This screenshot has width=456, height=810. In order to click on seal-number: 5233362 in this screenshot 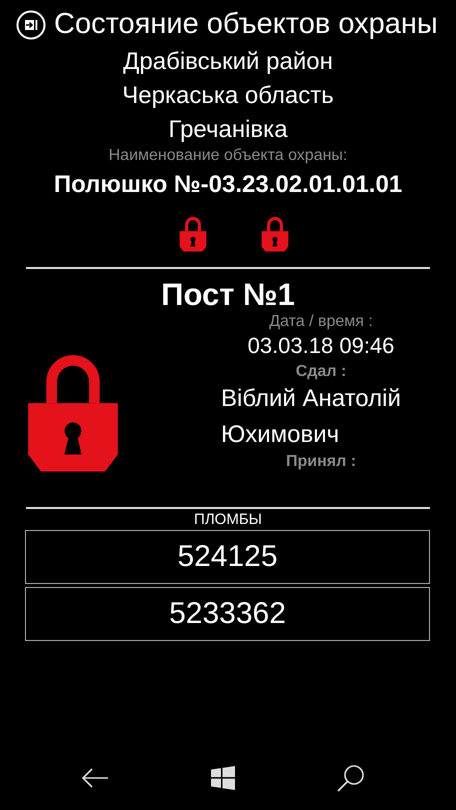, I will do `click(227, 614)`.